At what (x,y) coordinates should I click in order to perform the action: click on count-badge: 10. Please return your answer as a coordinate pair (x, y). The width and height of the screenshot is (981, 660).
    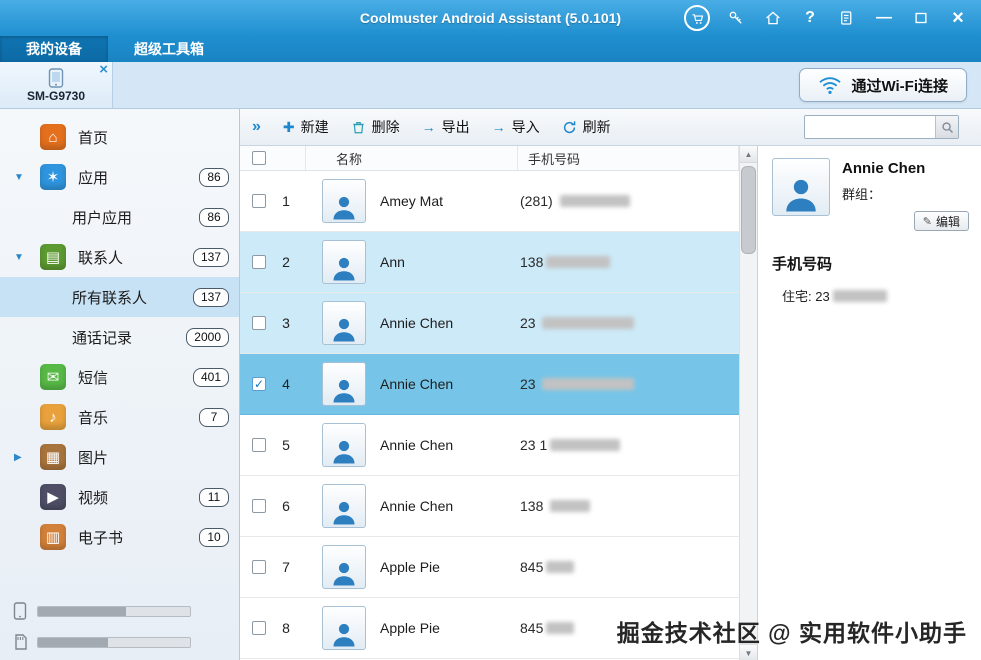
    Looking at the image, I should click on (214, 537).